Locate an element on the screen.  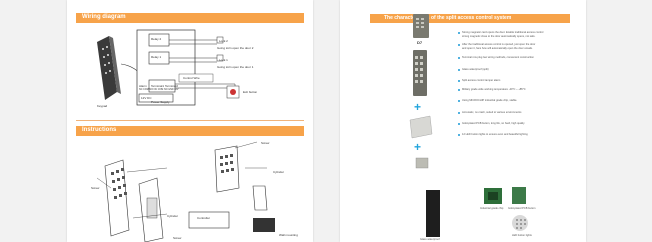
lock2-note: Going to/in open the door 2 is located at coordinates (235, 48).